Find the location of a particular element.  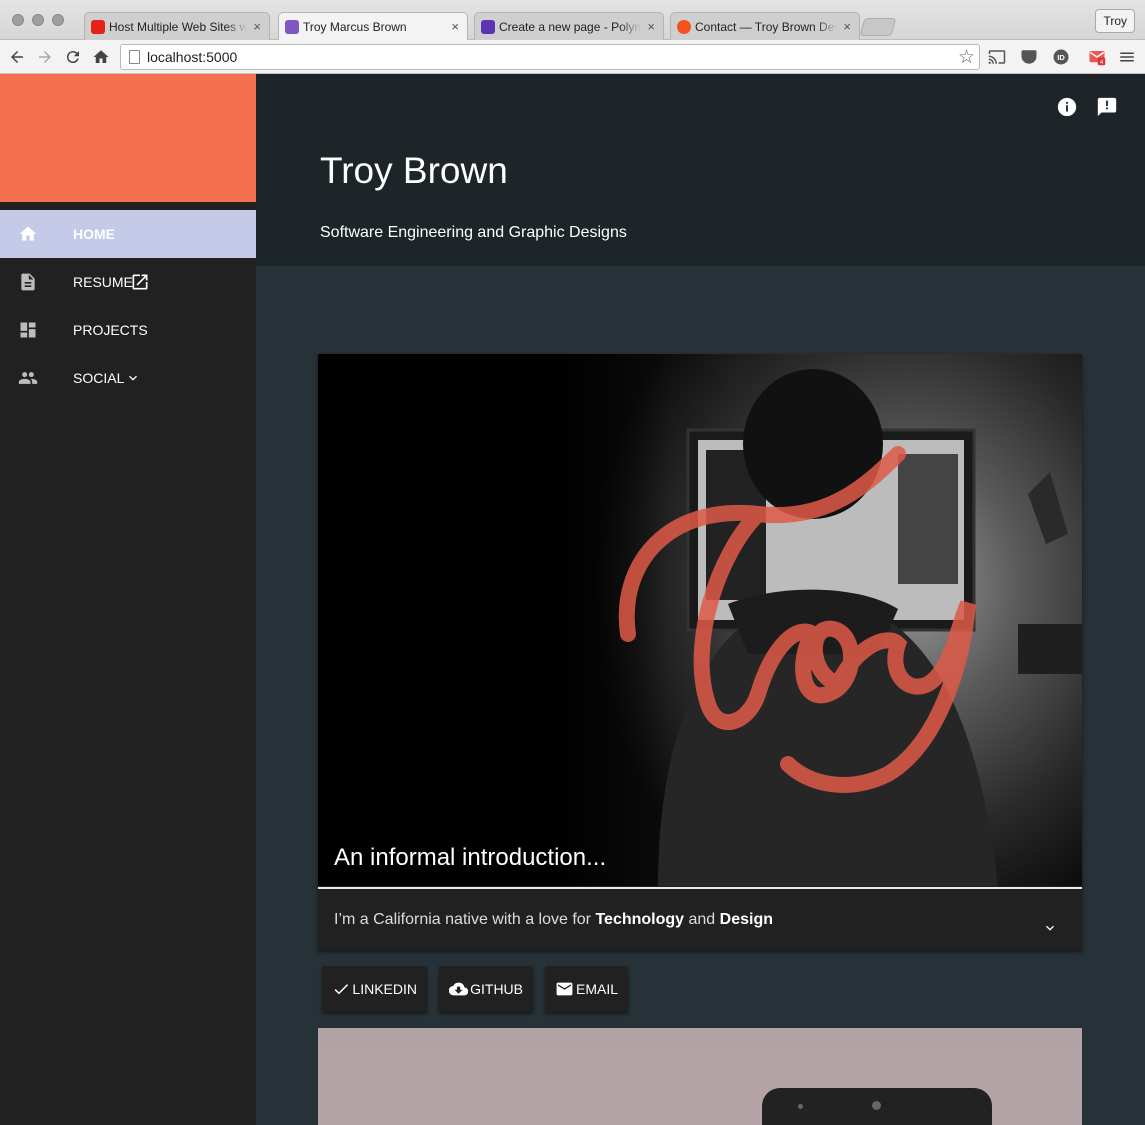

page-subtitle: Software Engineering and Graphic Designs is located at coordinates (473, 232).